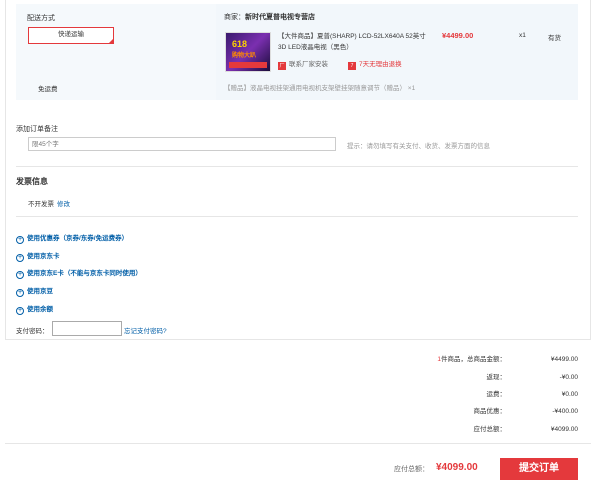 Image resolution: width=600 pixels, height=486 pixels. What do you see at coordinates (458, 35) in the screenshot?
I see `product-price: ¥4499.00` at bounding box center [458, 35].